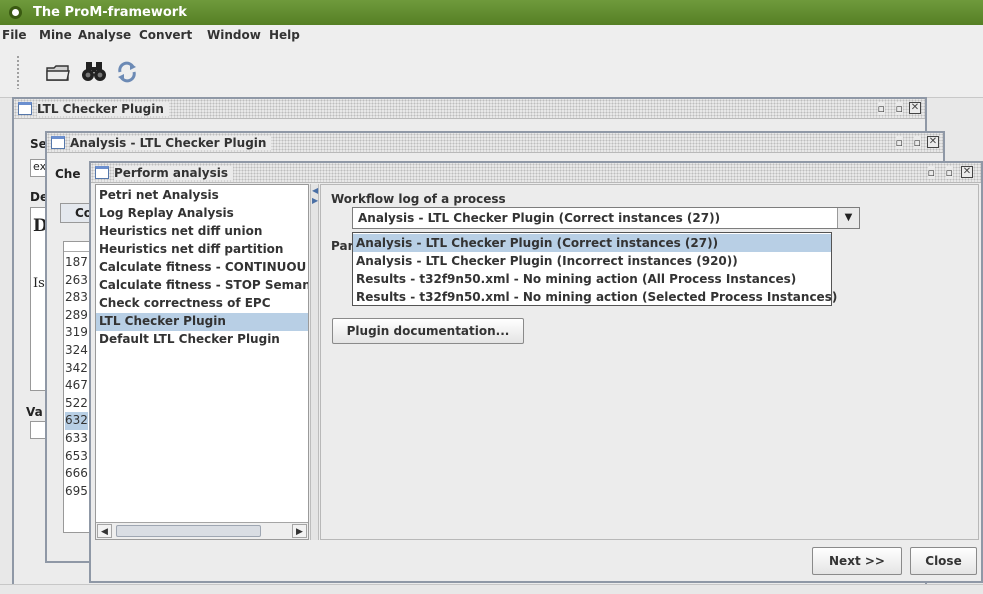 The image size is (983, 594). What do you see at coordinates (342, 246) in the screenshot?
I see `parameters-label: Par` at bounding box center [342, 246].